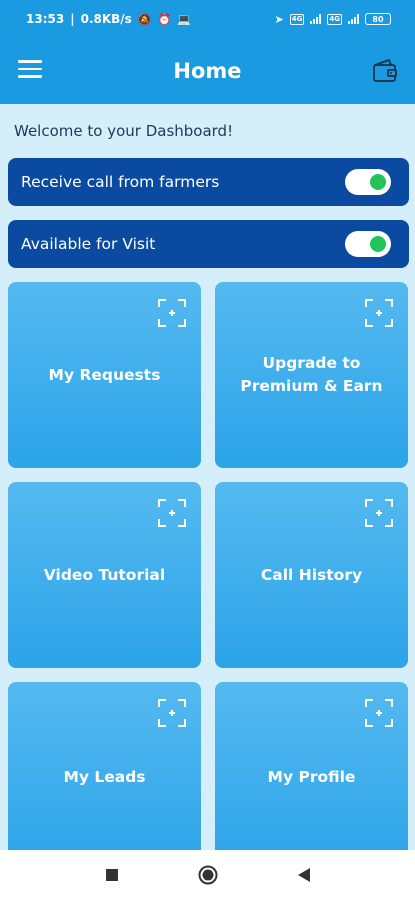  I want to click on tile-my-profile: My Profile, so click(311, 777).